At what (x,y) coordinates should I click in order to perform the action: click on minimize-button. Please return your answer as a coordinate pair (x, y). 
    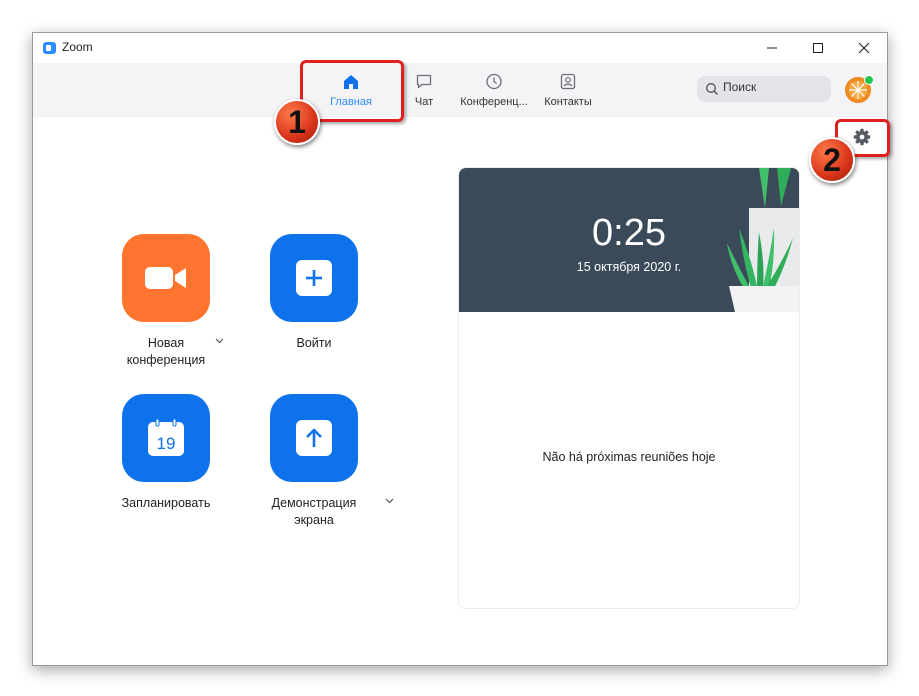
    Looking at the image, I should click on (772, 48).